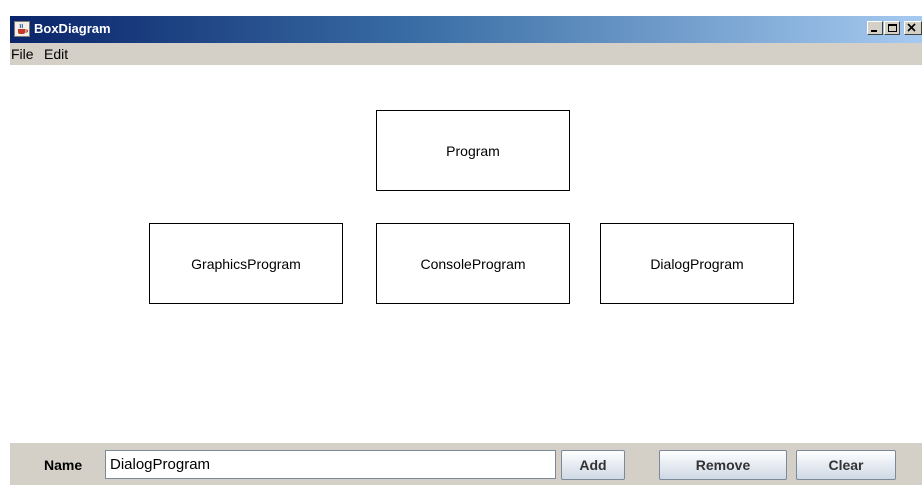 This screenshot has width=922, height=485. I want to click on remove-button: Remove, so click(723, 465).